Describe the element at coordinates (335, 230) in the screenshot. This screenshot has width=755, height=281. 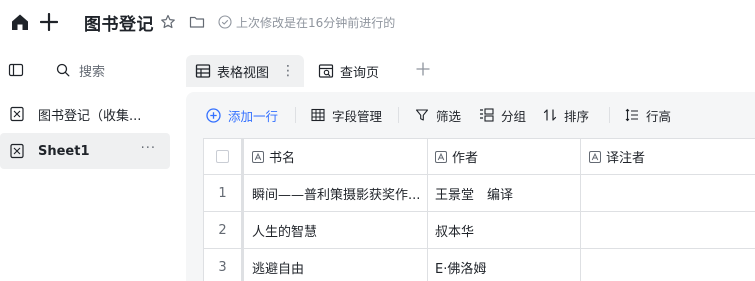
I see `table-cell: 人生的智慧` at that location.